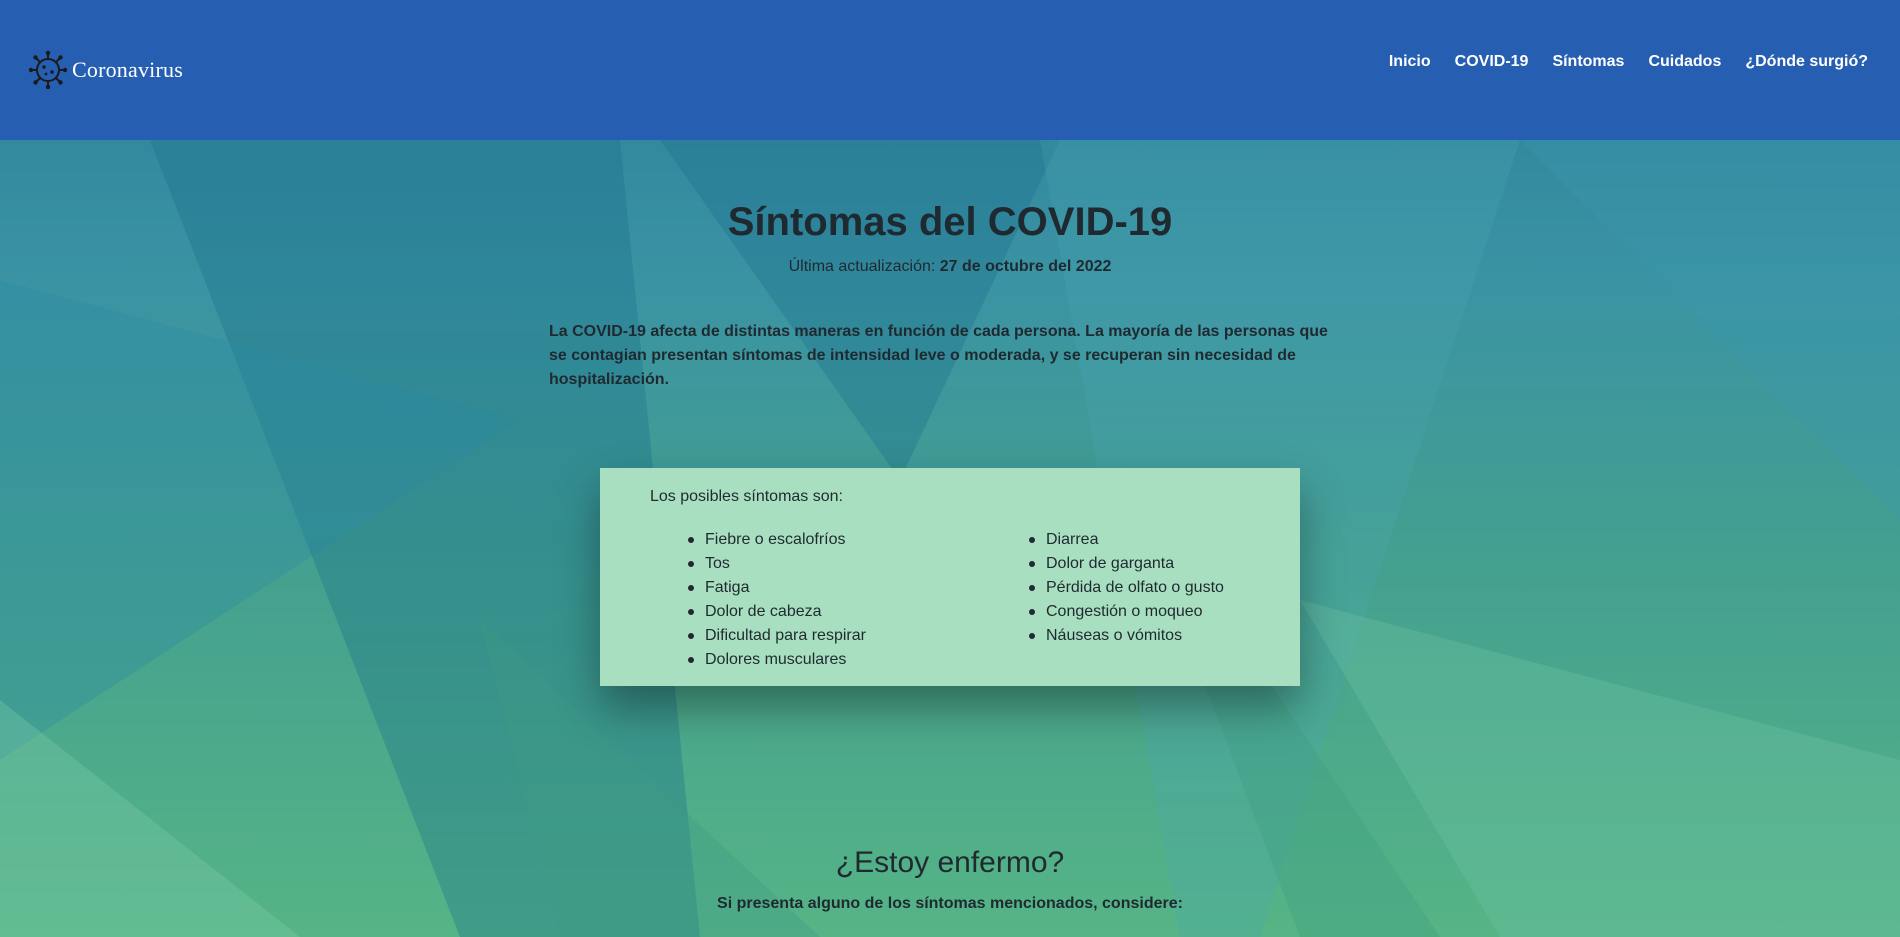 The height and width of the screenshot is (937, 1900). What do you see at coordinates (862, 266) in the screenshot?
I see `last-updated-label: Última actualización:` at bounding box center [862, 266].